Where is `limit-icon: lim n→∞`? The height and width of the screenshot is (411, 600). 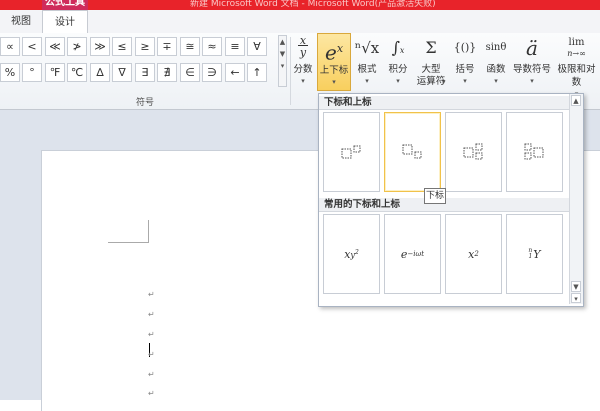 limit-icon: lim n→∞ is located at coordinates (576, 47).